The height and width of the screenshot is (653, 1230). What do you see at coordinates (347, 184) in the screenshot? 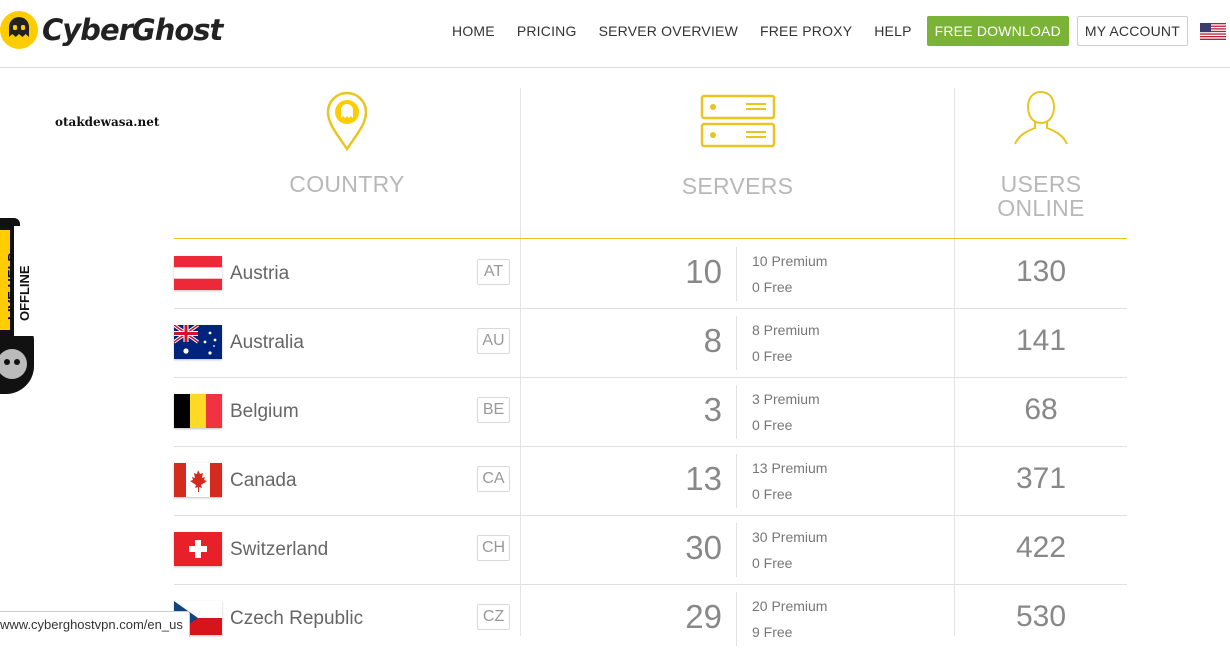
I see `country-column-title: COUNTRY` at bounding box center [347, 184].